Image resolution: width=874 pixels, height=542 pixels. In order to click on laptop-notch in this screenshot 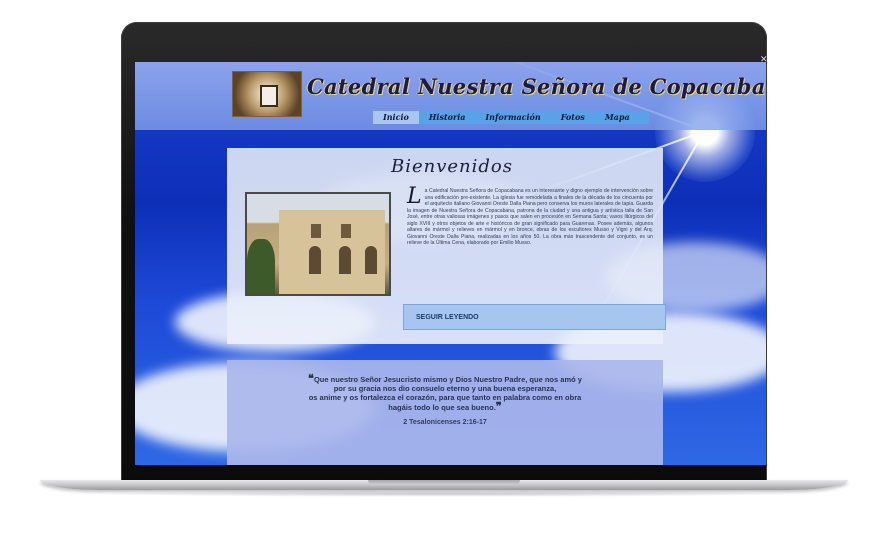, I will do `click(444, 482)`.